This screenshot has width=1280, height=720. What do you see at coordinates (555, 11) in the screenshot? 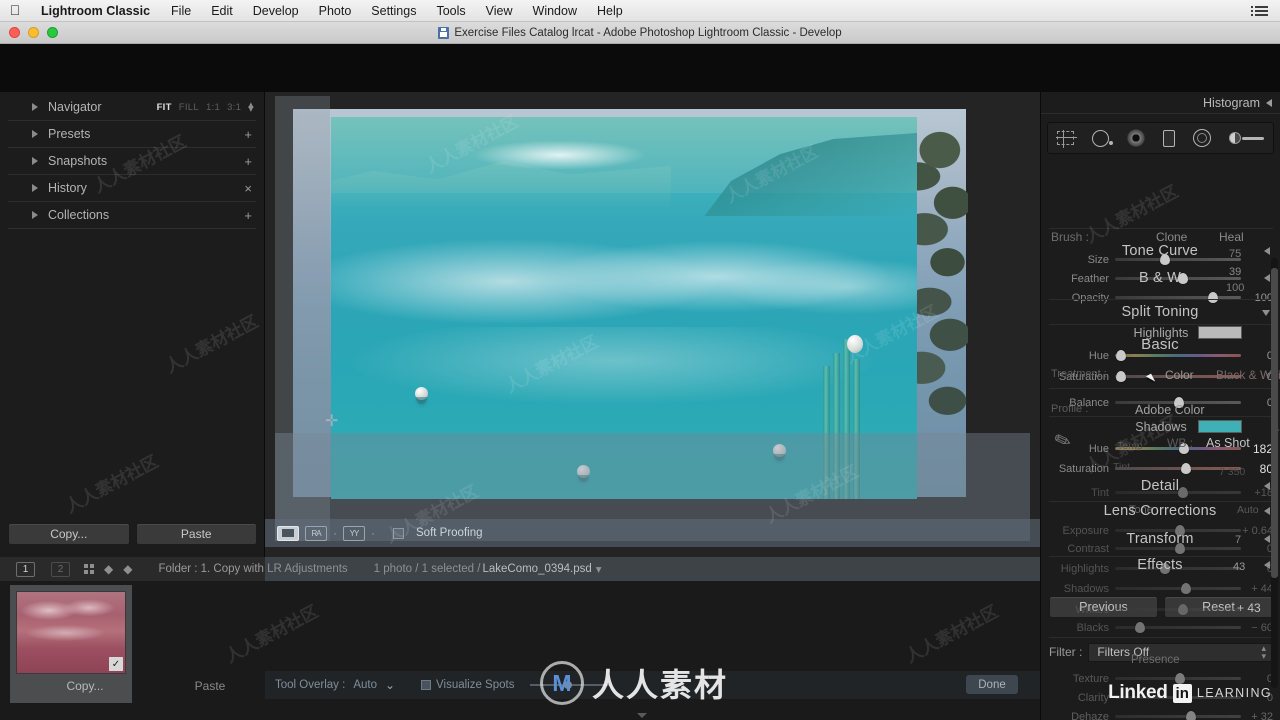
I see `menu-item-window: Window` at bounding box center [555, 11].